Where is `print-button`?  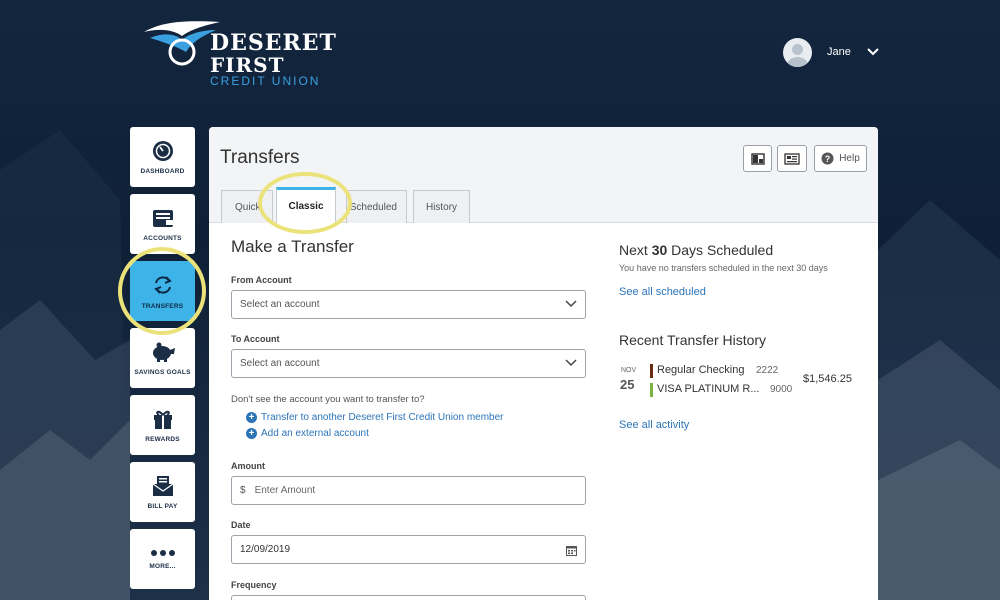
print-button is located at coordinates (792, 158).